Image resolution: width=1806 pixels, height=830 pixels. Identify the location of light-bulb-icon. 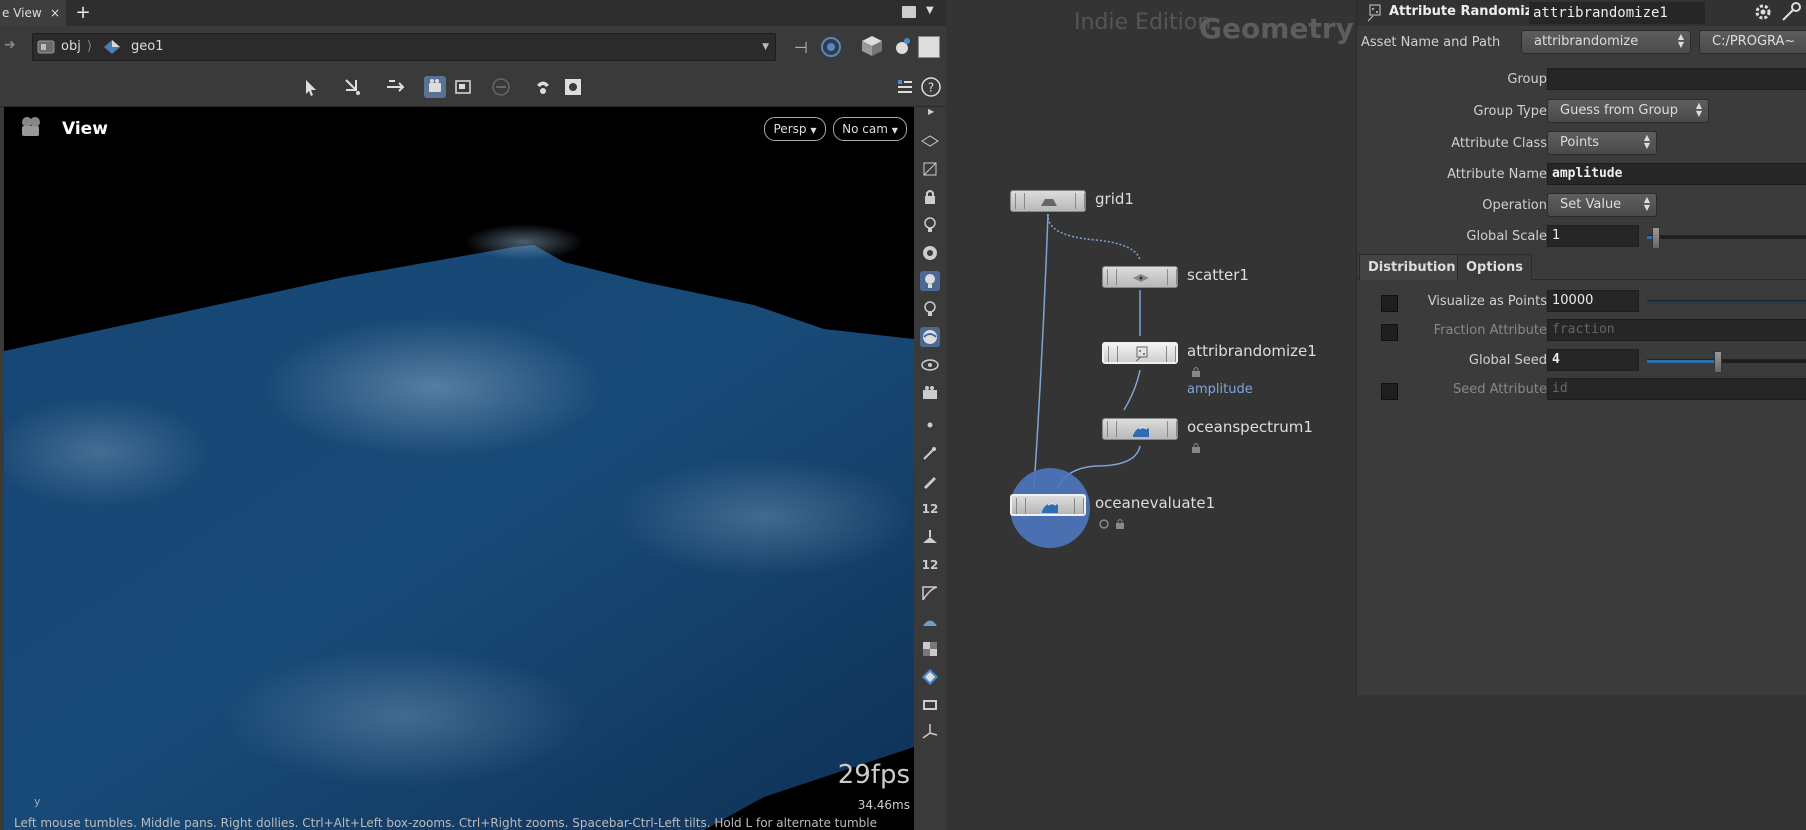
(930, 309).